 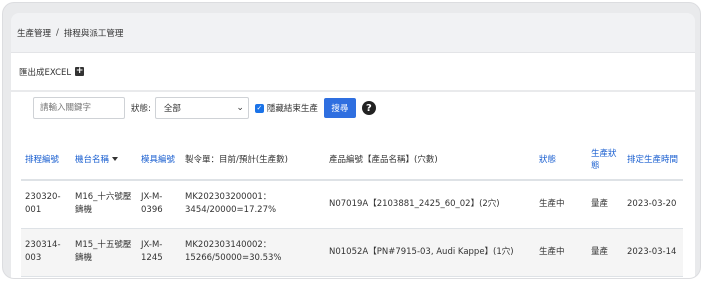 I want to click on hide-finished-toggle: ✓ 隱藏結束生產, so click(x=286, y=108).